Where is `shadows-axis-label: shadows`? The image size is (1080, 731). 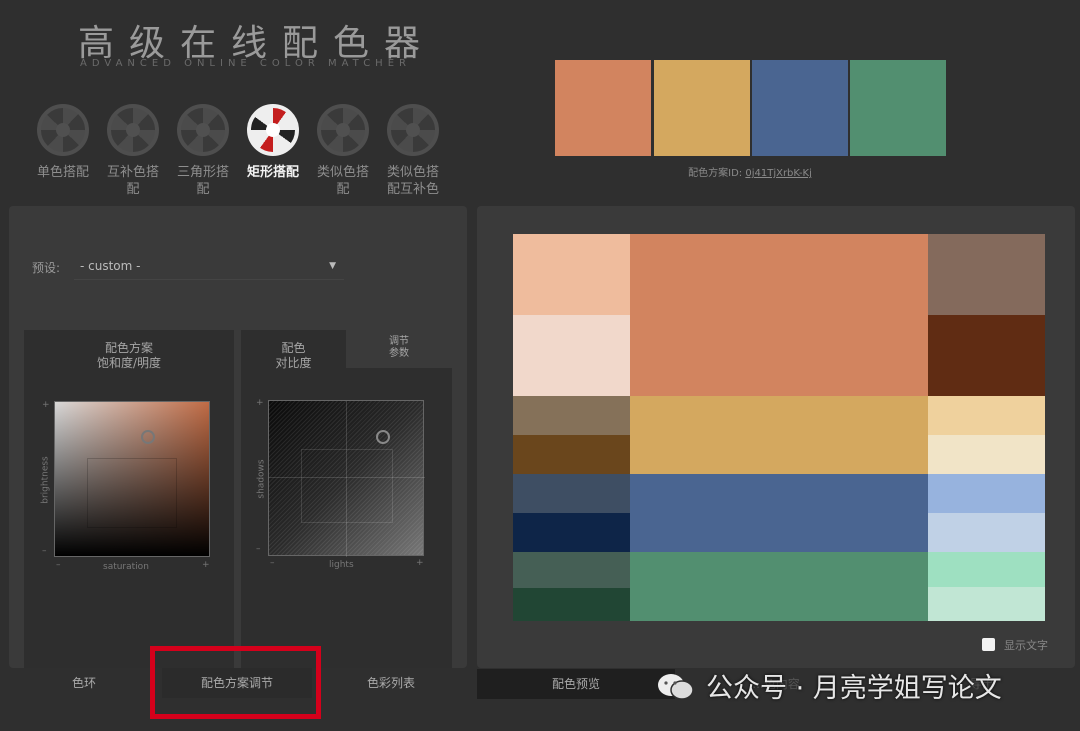 shadows-axis-label: shadows is located at coordinates (261, 479).